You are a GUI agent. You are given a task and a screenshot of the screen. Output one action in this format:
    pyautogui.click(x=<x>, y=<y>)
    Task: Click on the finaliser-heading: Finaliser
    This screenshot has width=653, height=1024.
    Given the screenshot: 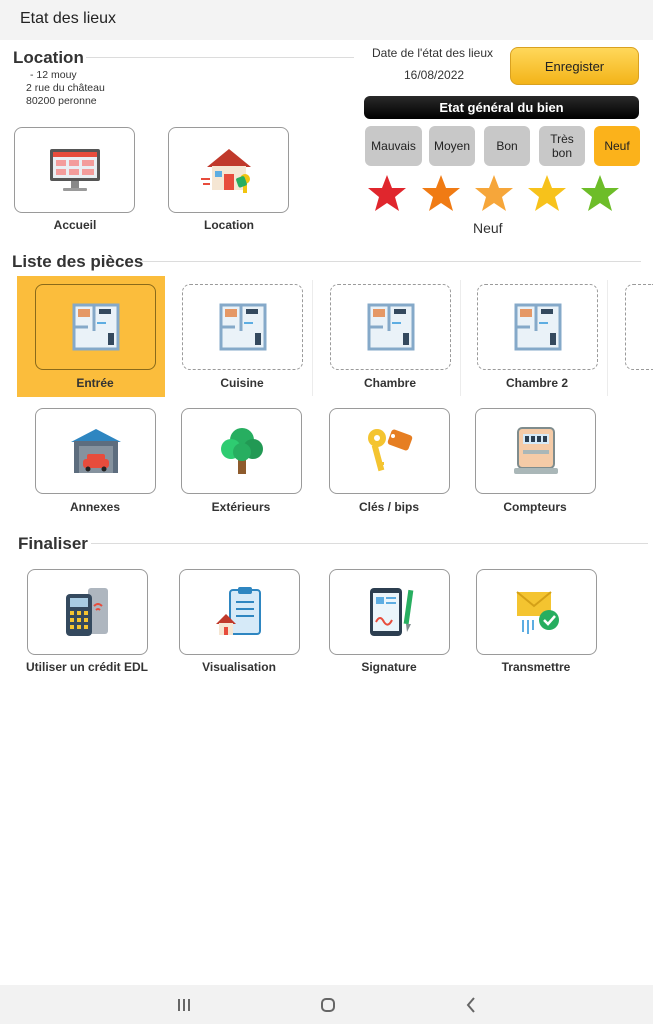 What is the action you would take?
    pyautogui.click(x=53, y=543)
    